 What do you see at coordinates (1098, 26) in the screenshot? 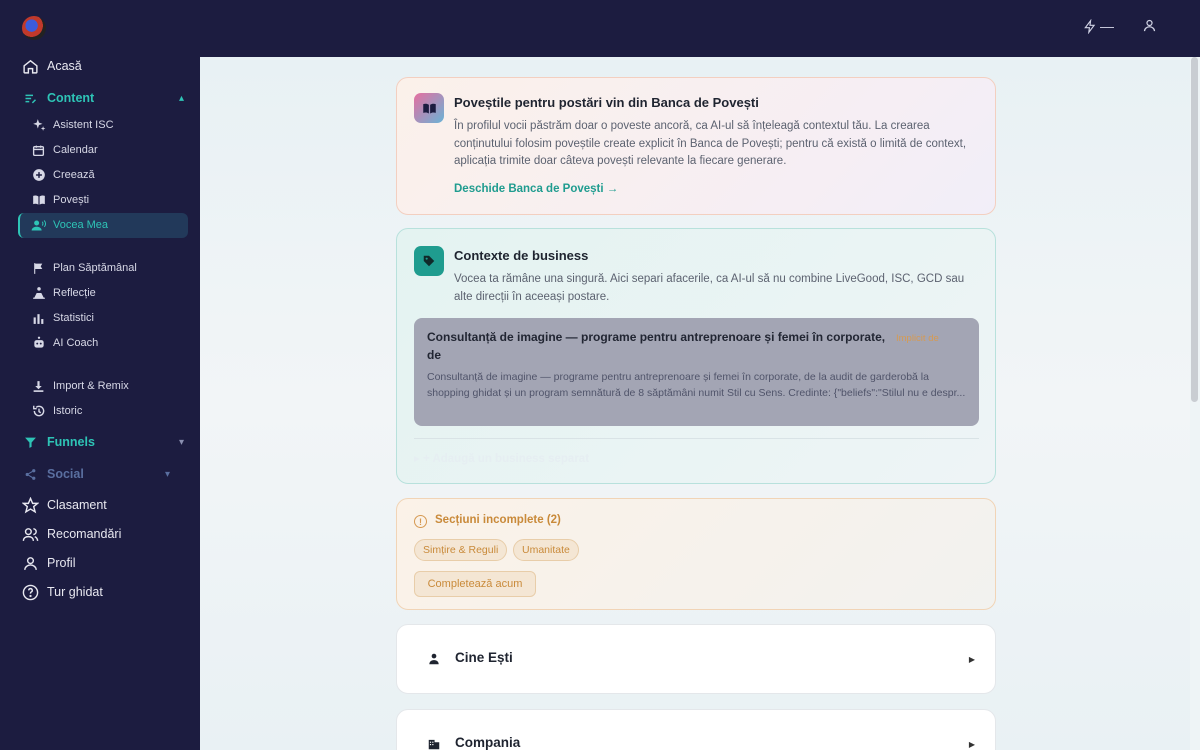
I see `bolt-toggle: —` at bounding box center [1098, 26].